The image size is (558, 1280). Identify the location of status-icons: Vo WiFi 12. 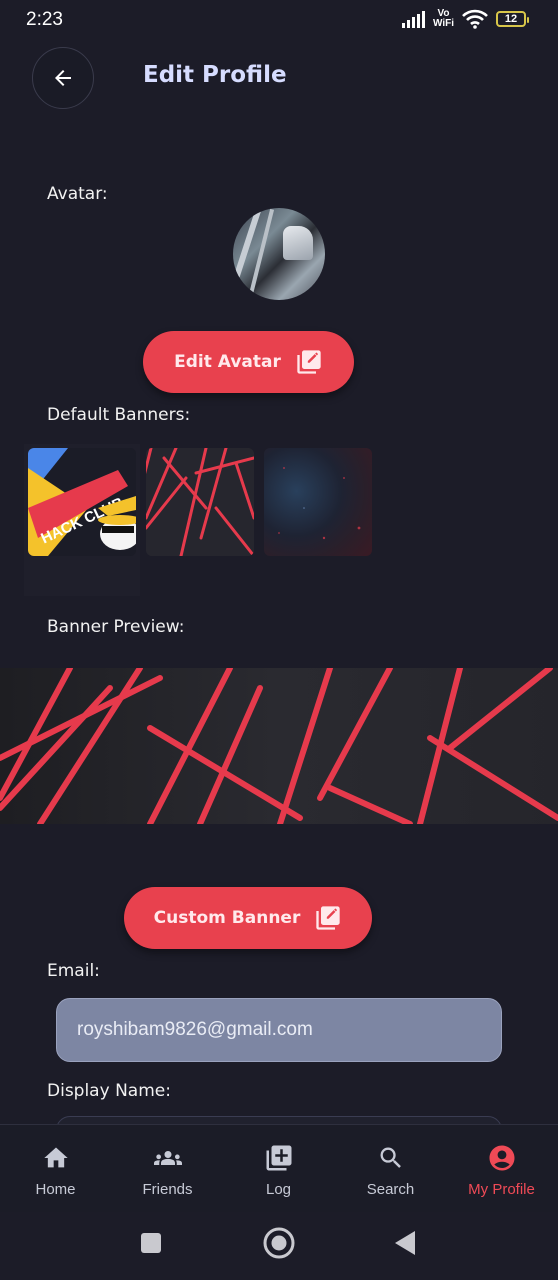
(465, 18).